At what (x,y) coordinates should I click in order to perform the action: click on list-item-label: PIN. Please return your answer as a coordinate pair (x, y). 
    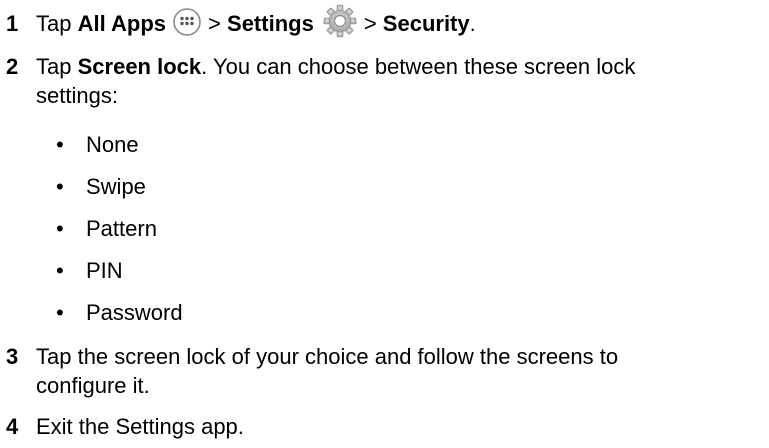
    Looking at the image, I should click on (104, 270).